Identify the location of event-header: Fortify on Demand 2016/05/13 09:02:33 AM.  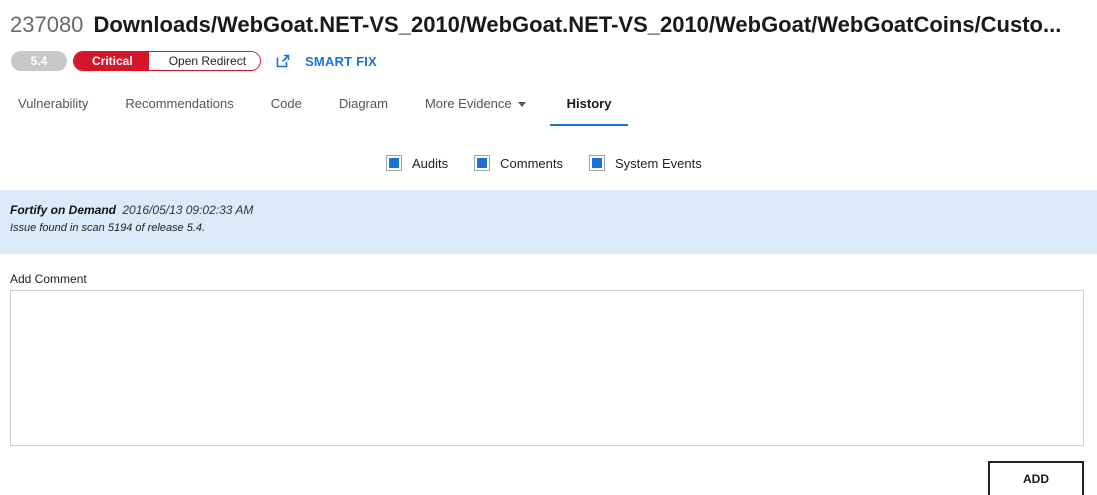
(548, 210).